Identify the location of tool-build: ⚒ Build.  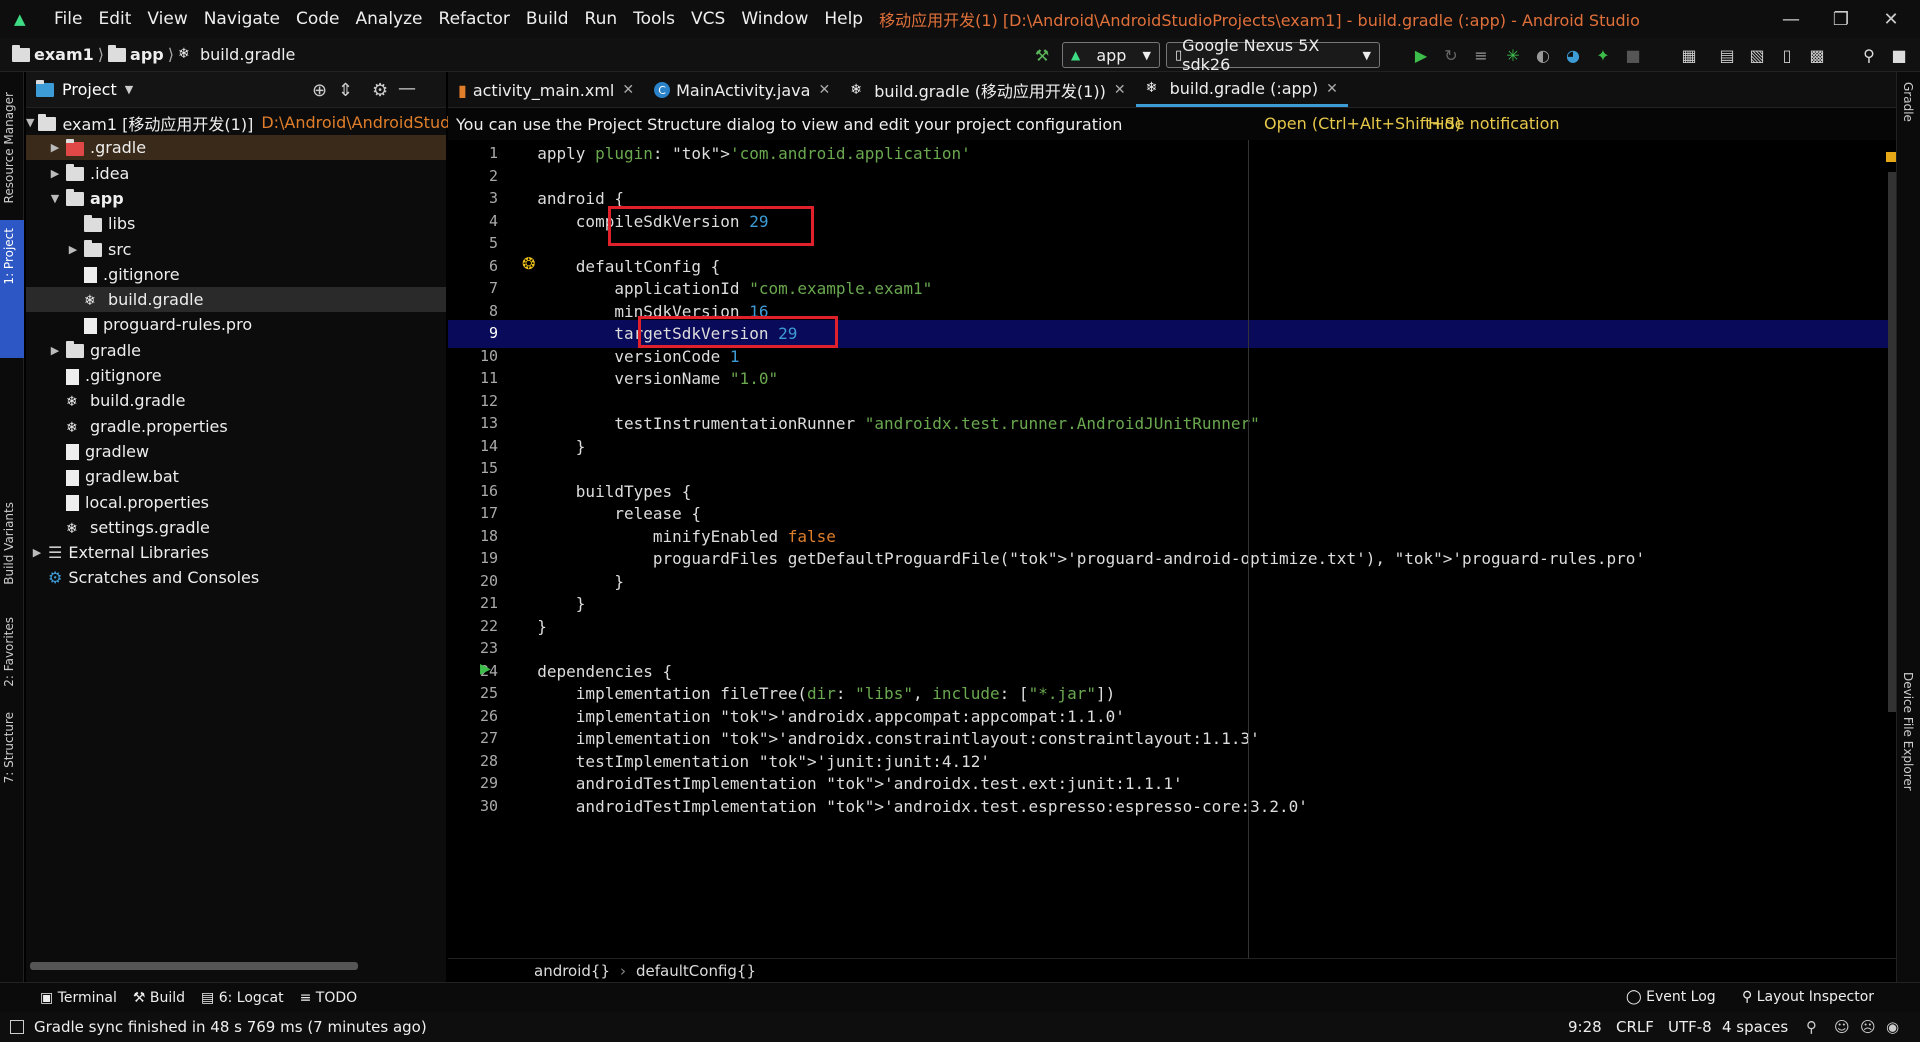
(159, 998).